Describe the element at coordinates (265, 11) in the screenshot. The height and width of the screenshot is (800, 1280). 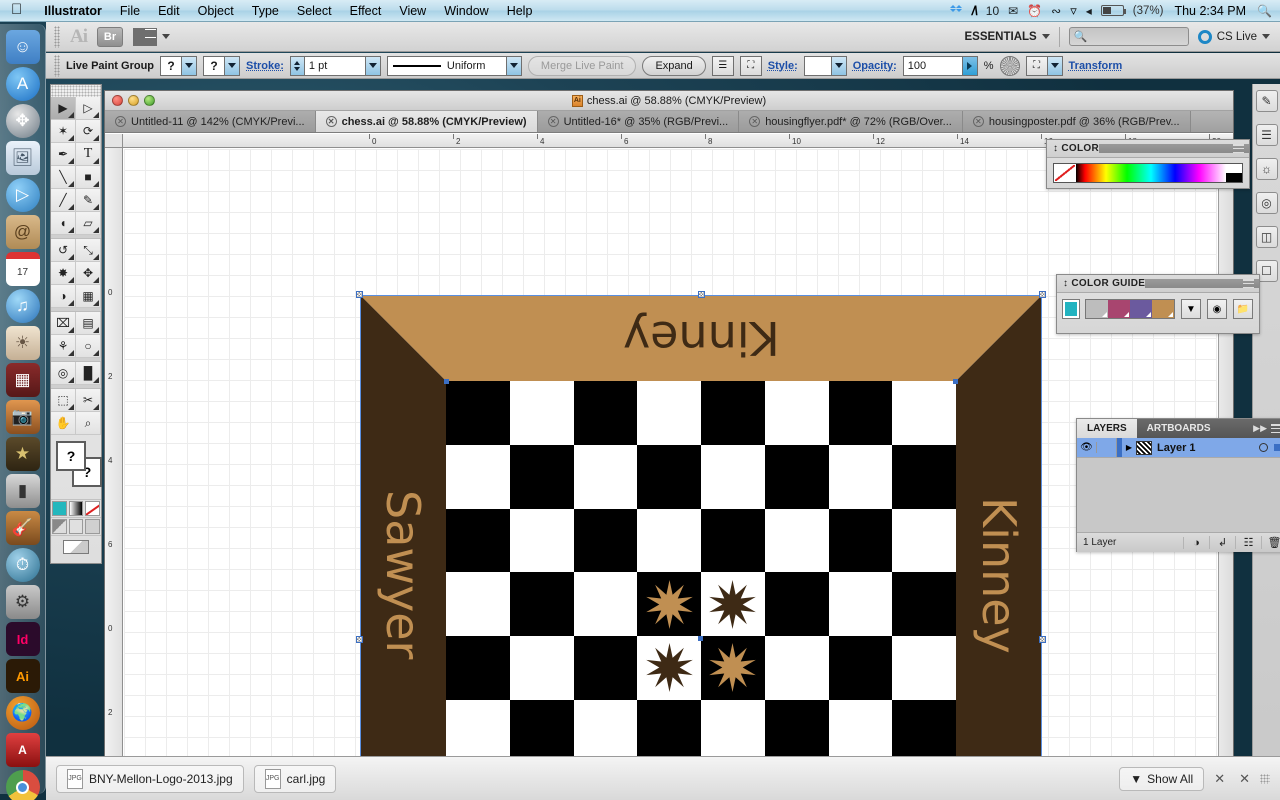
I see `menu-item-type: Type` at that location.